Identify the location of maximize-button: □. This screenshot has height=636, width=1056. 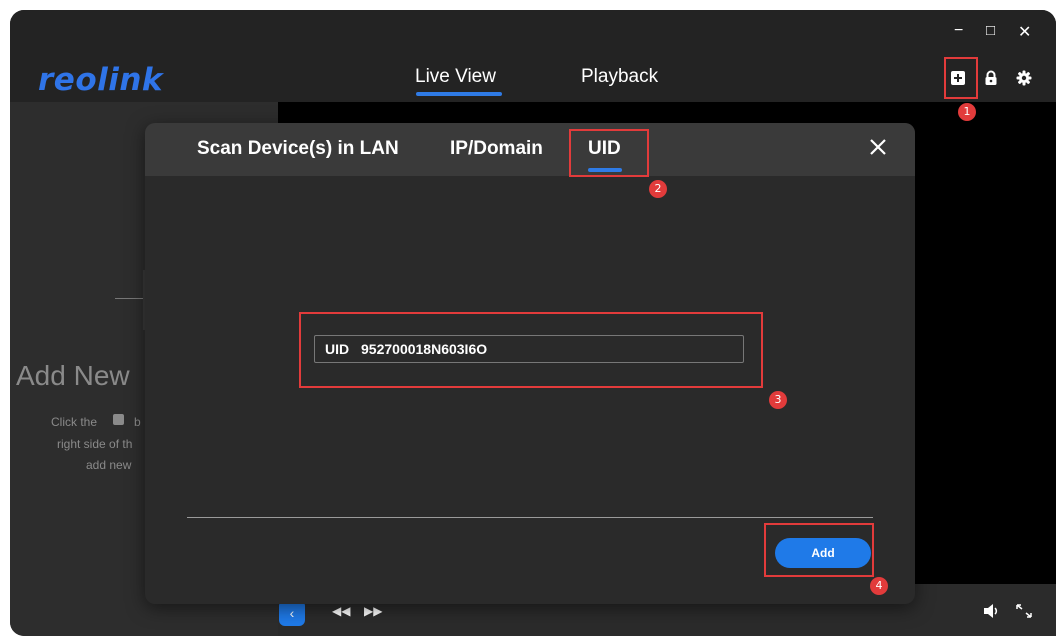
(990, 30).